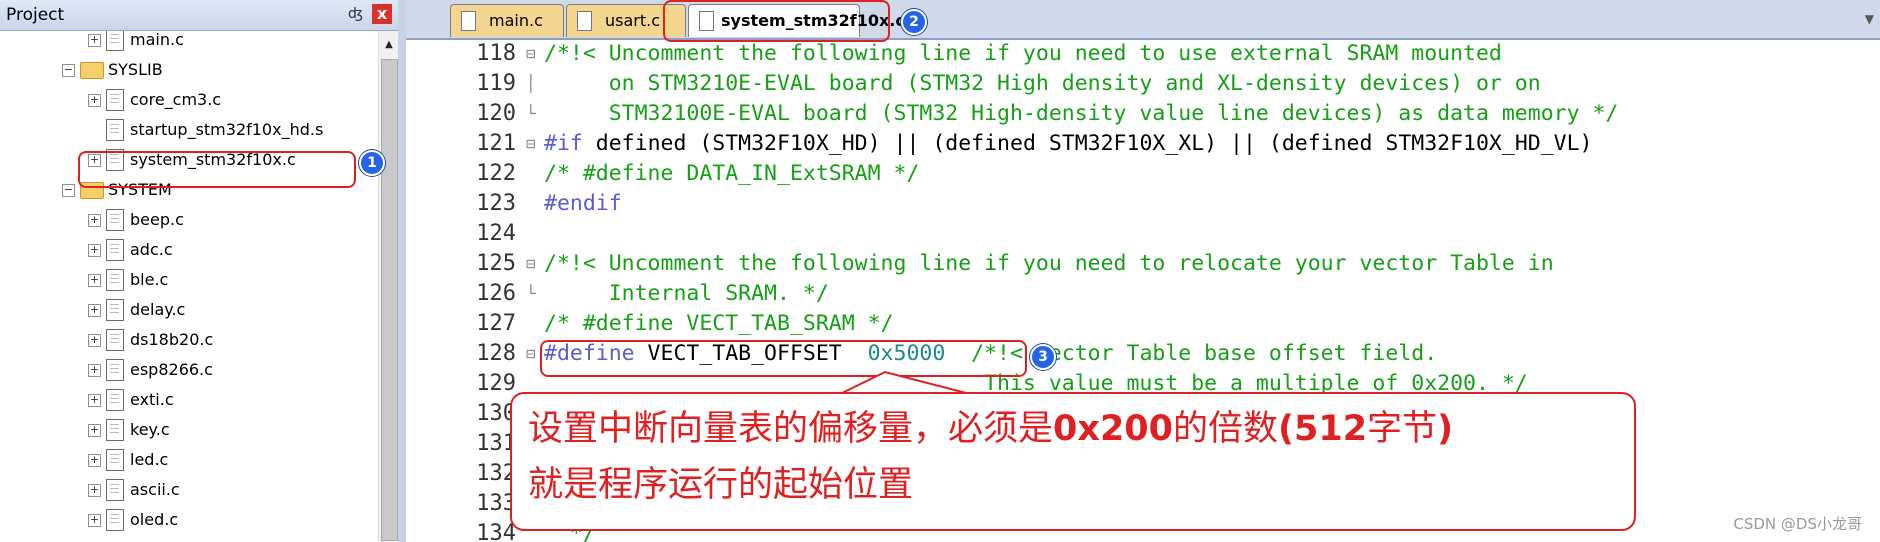 Image resolution: width=1880 pixels, height=542 pixels. What do you see at coordinates (188, 280) in the screenshot?
I see `tree-file: + ble.c` at bounding box center [188, 280].